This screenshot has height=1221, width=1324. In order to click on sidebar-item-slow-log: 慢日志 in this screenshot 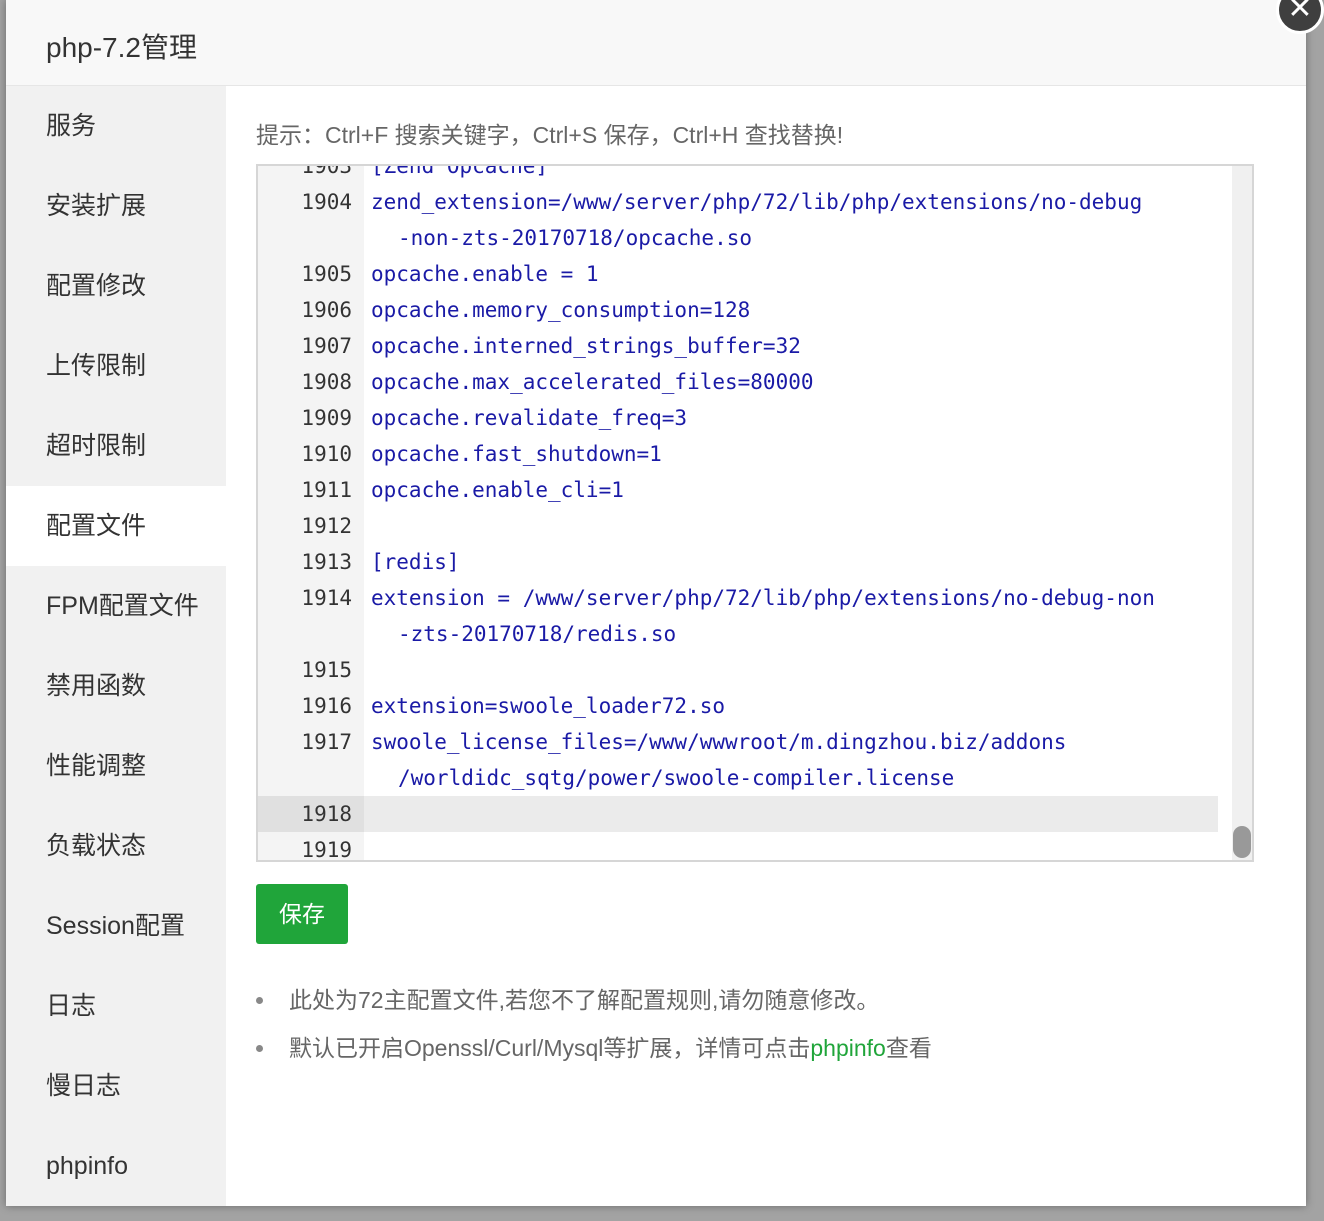, I will do `click(116, 1086)`.